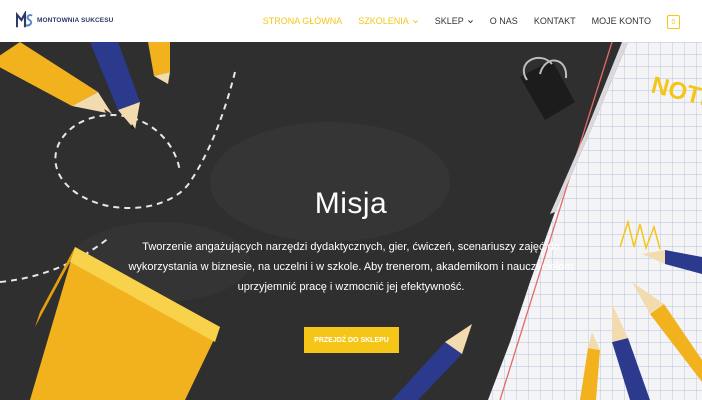  I want to click on nav-item-moje-konto: MOJE KONTO, so click(621, 21).